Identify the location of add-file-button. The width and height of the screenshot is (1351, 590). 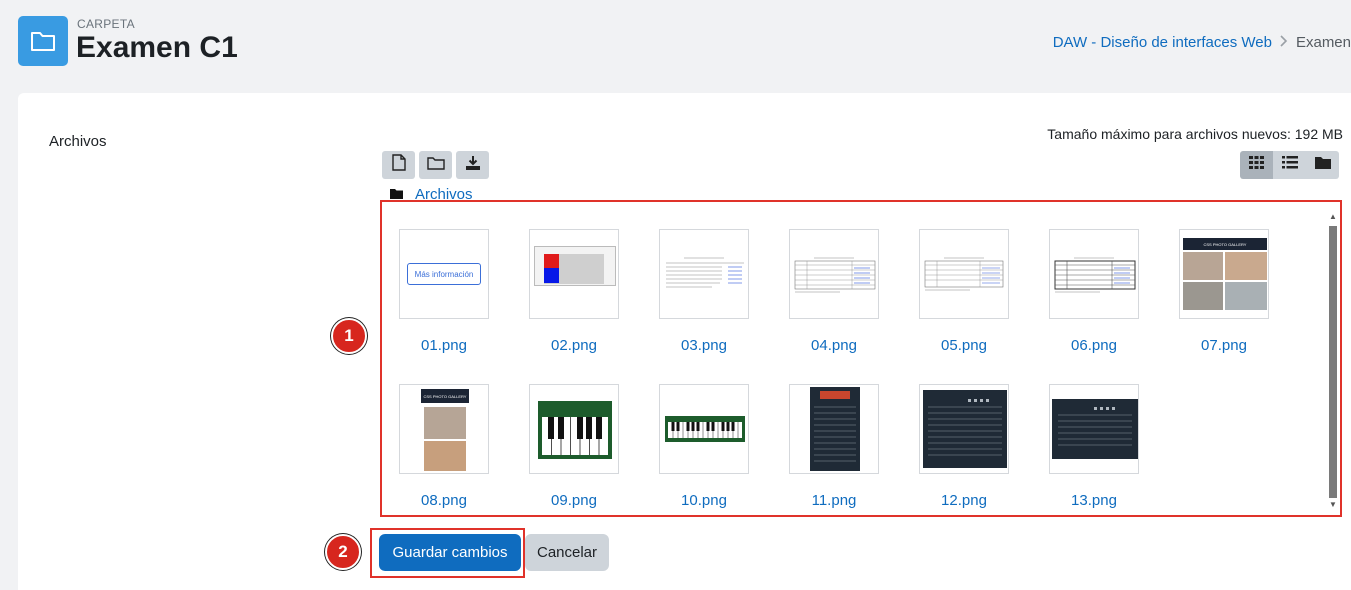
(398, 165).